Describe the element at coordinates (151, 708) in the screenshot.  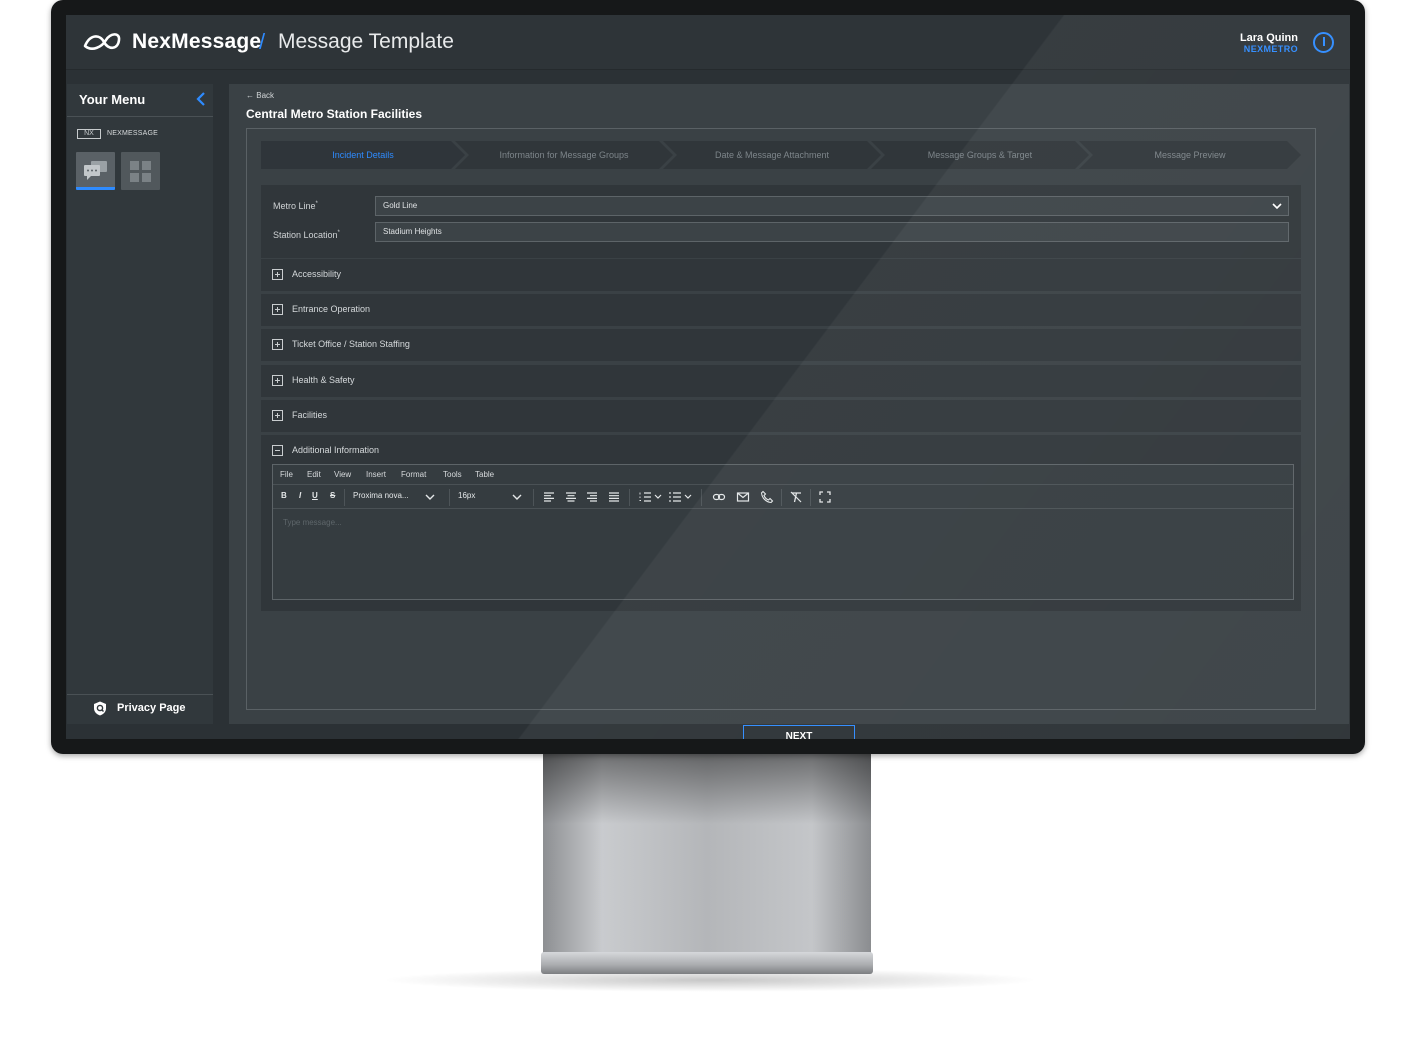
I see `privacy-label: Privacy Page` at that location.